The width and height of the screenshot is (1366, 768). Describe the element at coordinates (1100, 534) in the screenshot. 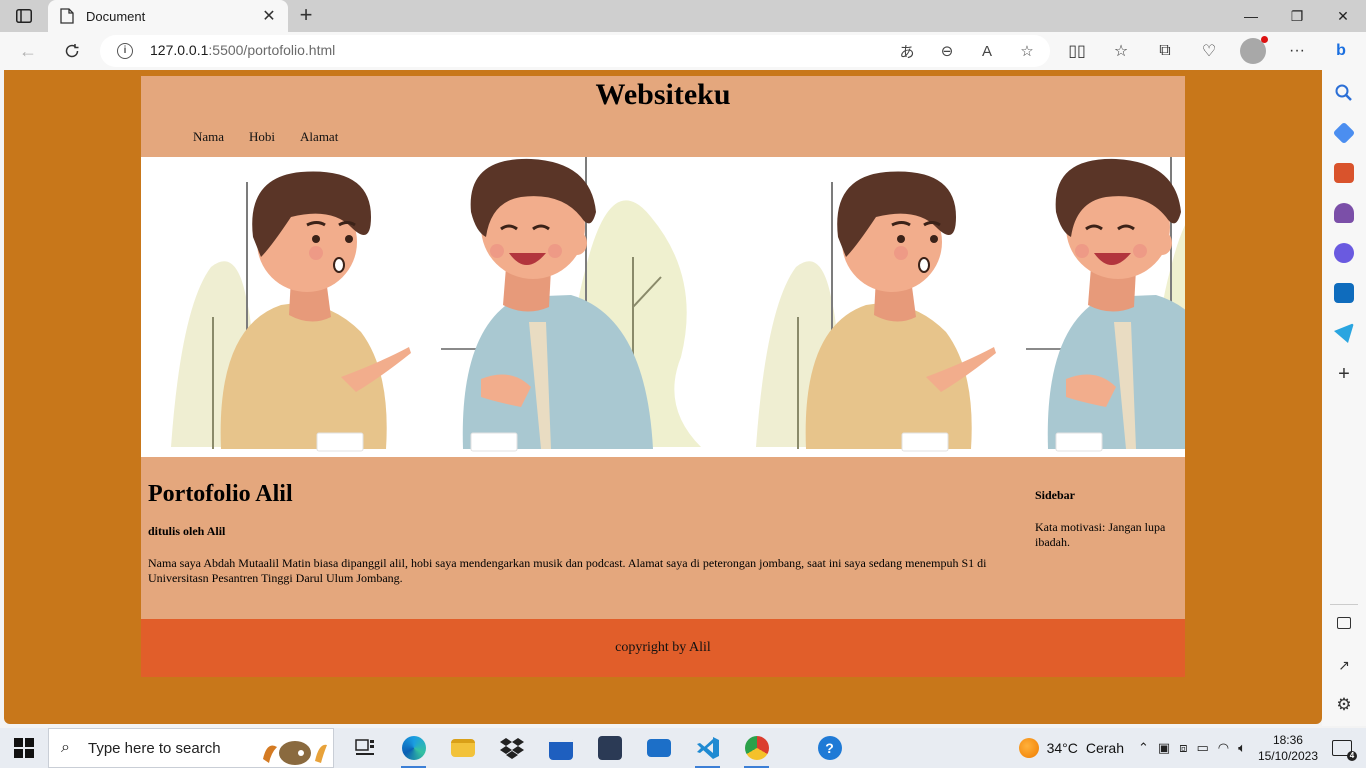

I see `sidebar-text: Kata motivasi: Jangan lupa ibadah.` at that location.